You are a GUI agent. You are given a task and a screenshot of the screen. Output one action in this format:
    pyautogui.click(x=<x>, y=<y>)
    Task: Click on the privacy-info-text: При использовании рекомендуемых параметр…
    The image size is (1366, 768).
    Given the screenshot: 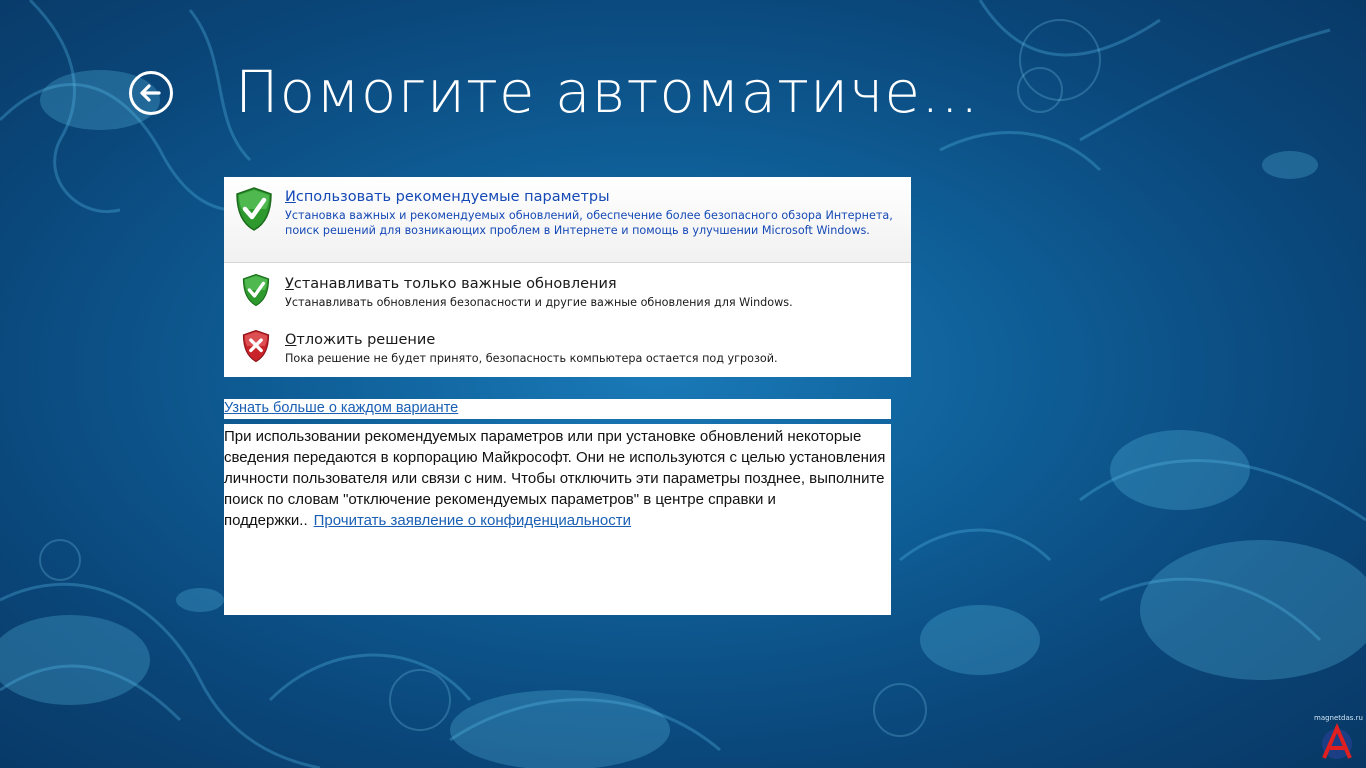 What is the action you would take?
    pyautogui.click(x=557, y=478)
    